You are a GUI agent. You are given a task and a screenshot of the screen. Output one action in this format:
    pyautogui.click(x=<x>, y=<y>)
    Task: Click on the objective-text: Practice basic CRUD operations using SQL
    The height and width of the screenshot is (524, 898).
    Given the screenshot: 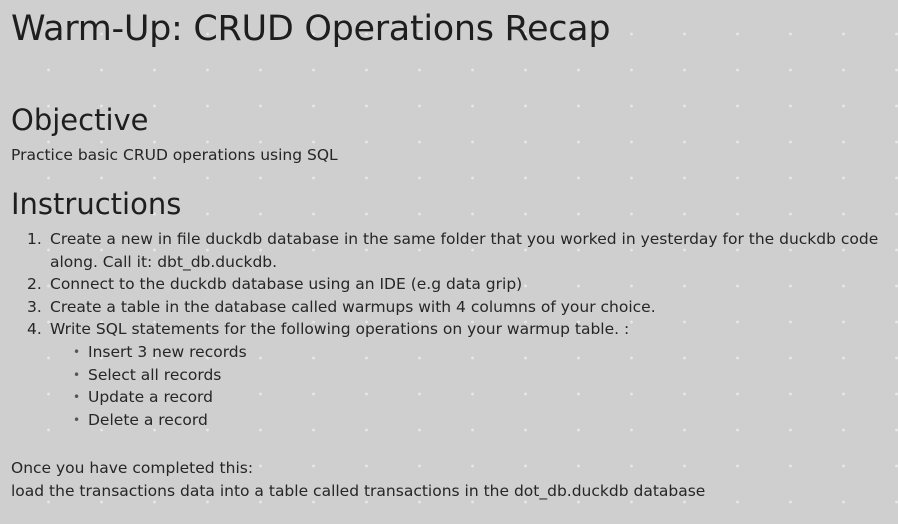 What is the action you would take?
    pyautogui.click(x=174, y=155)
    